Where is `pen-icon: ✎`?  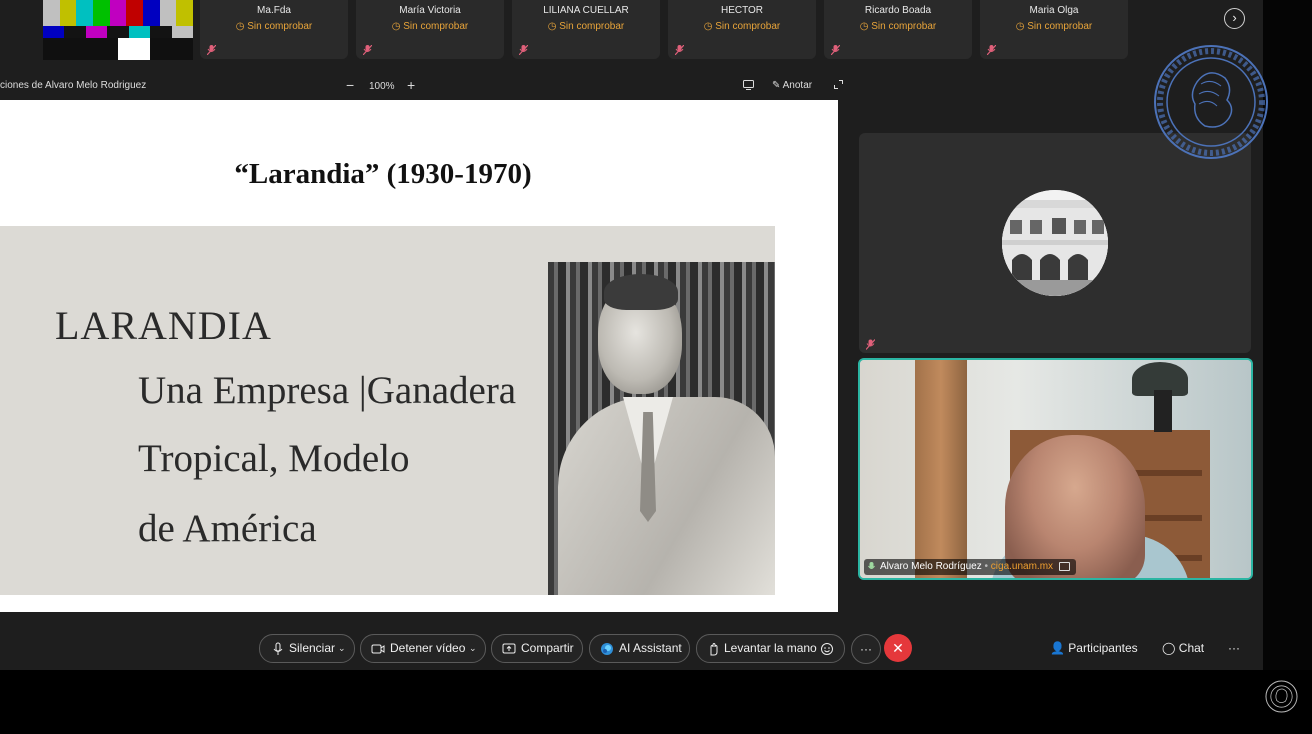
pen-icon: ✎ is located at coordinates (776, 85).